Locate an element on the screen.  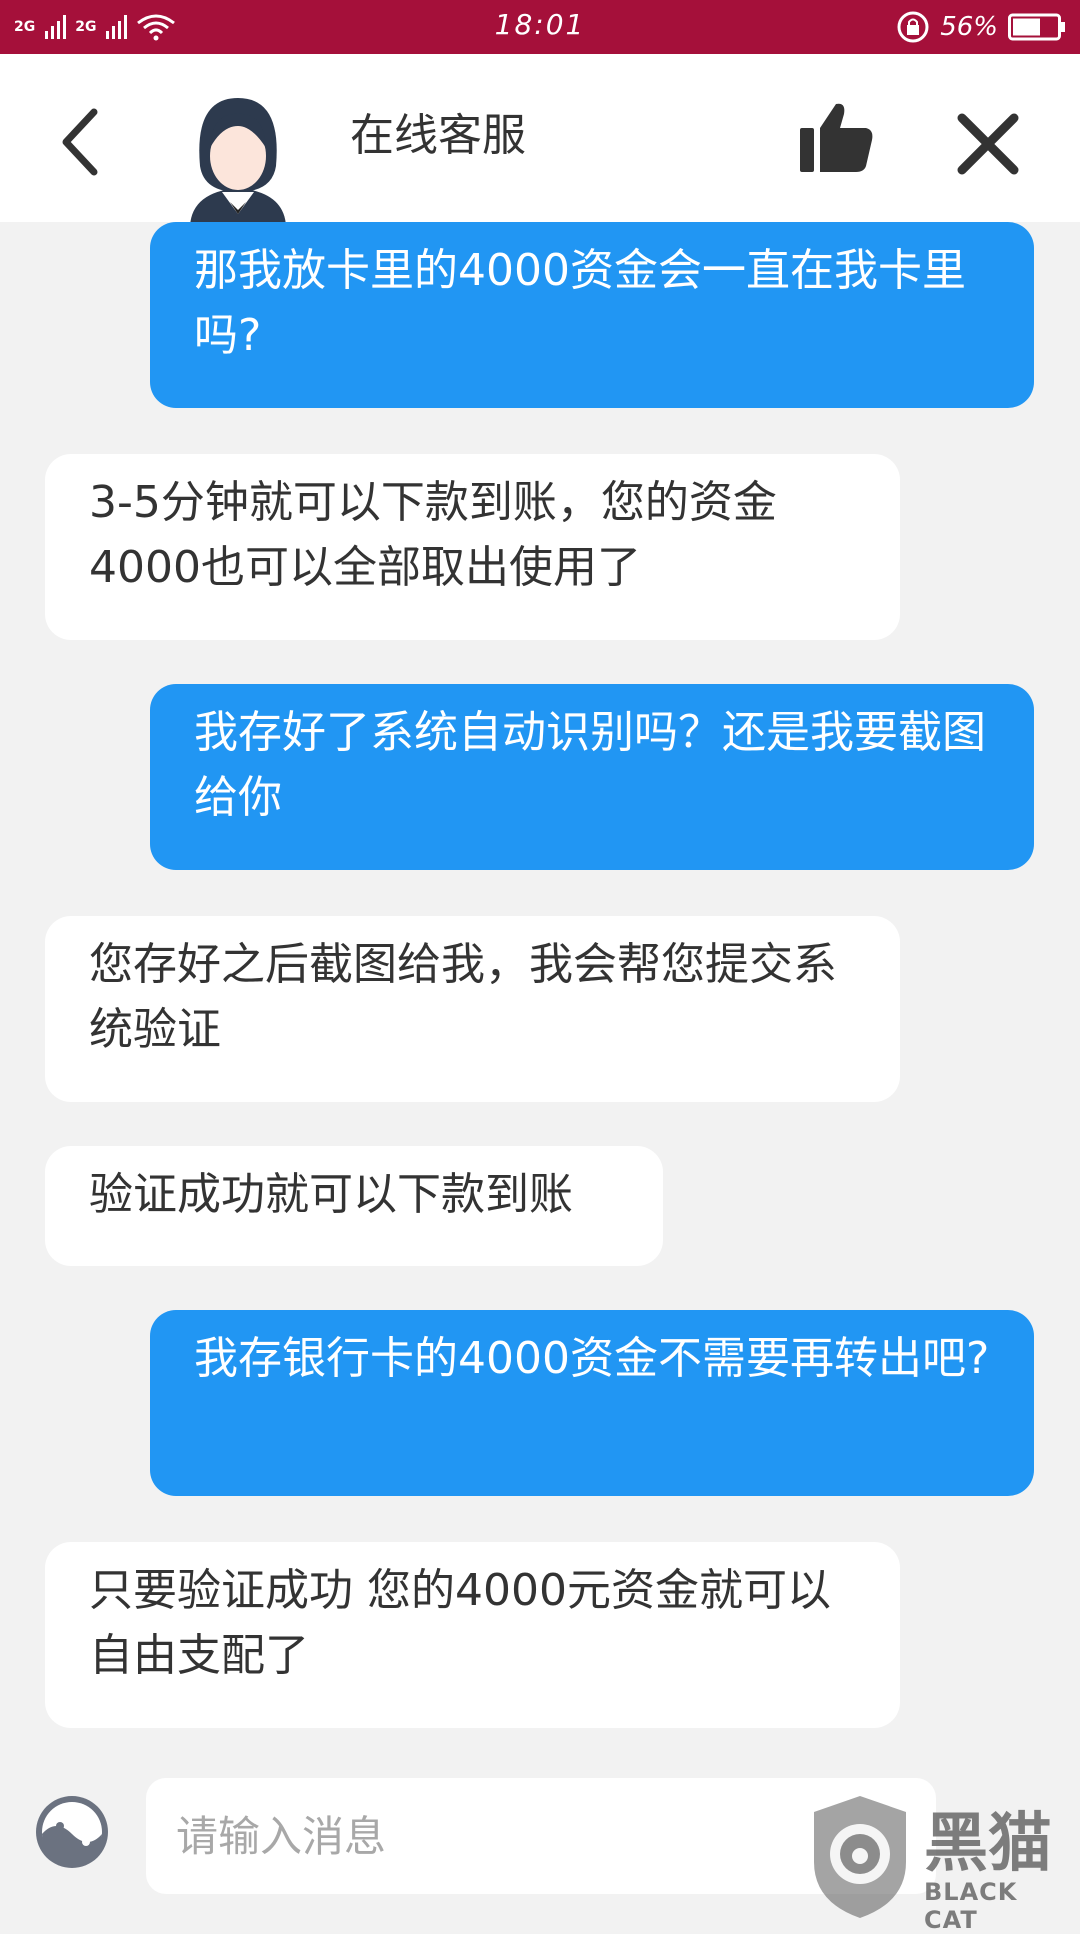
watermark: 黑猫 BLACK CAT is located at coordinates (943, 1863).